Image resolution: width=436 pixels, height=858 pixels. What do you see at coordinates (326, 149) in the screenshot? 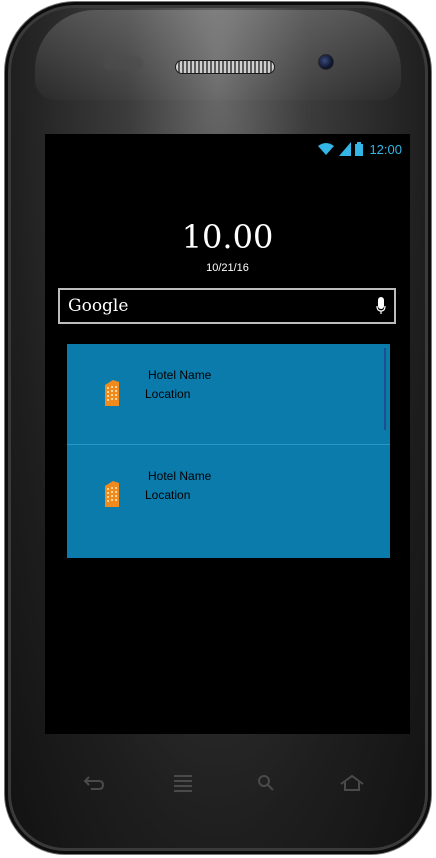
I see `wifi-icon` at bounding box center [326, 149].